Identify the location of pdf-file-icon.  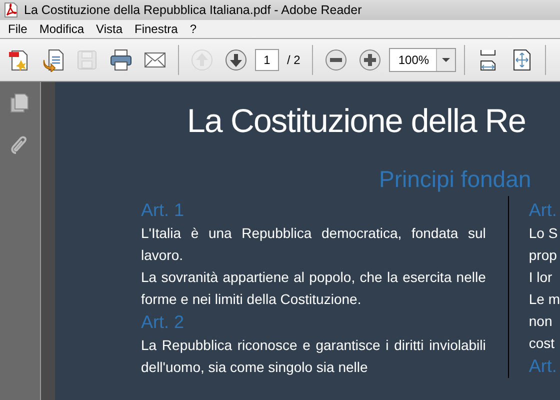
(11, 10).